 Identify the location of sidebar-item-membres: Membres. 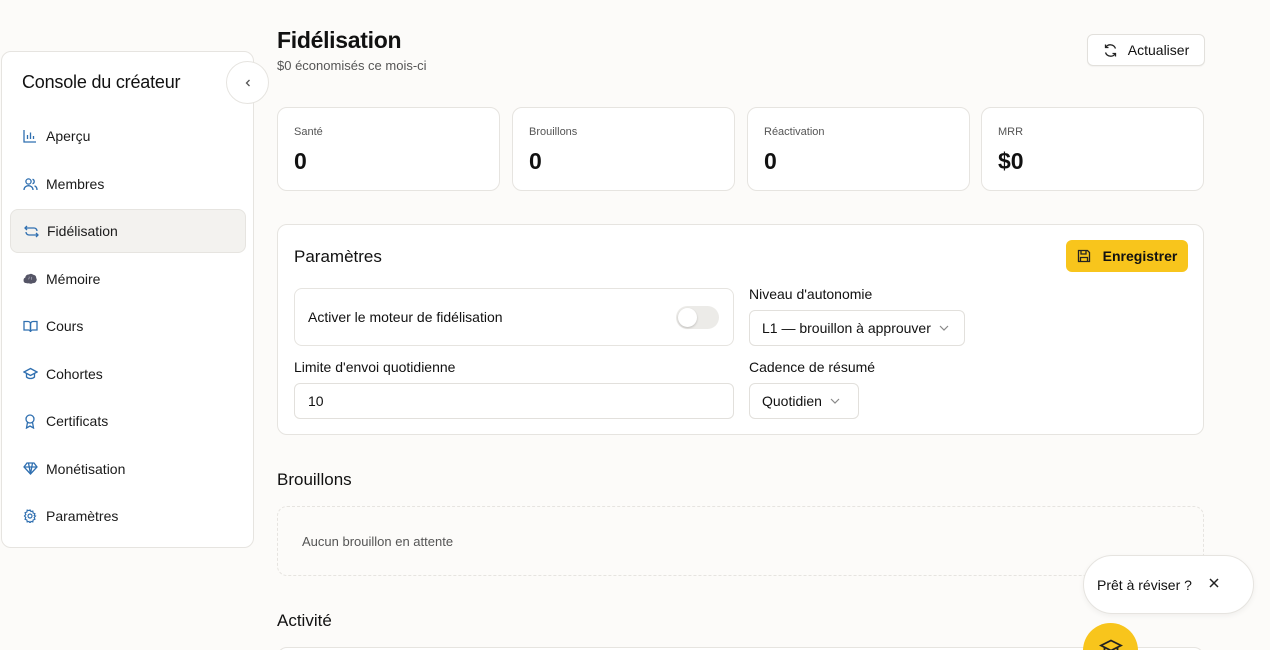
(128, 184).